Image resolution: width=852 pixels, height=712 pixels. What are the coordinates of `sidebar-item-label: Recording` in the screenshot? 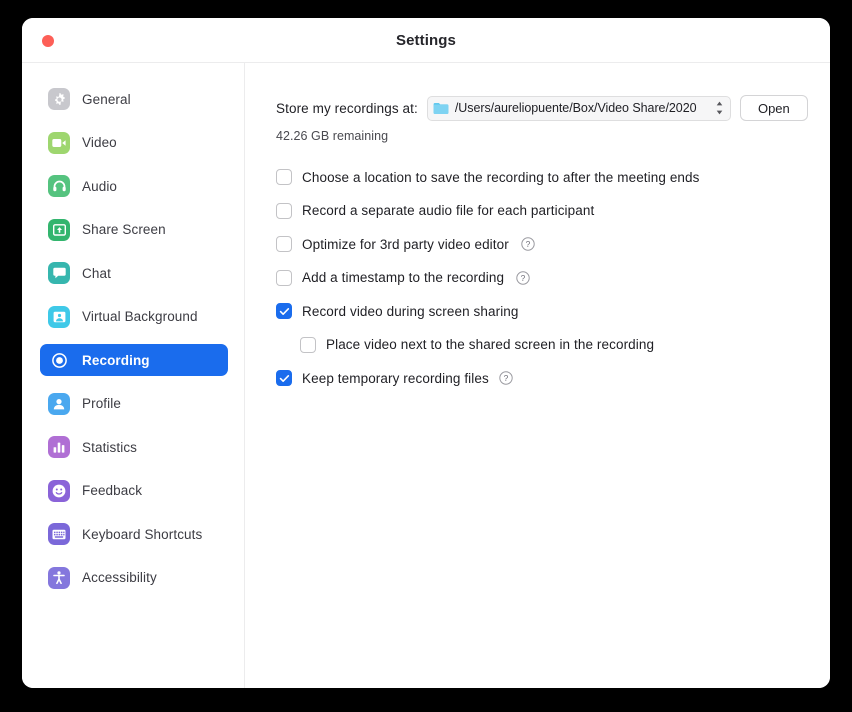 It's located at (116, 360).